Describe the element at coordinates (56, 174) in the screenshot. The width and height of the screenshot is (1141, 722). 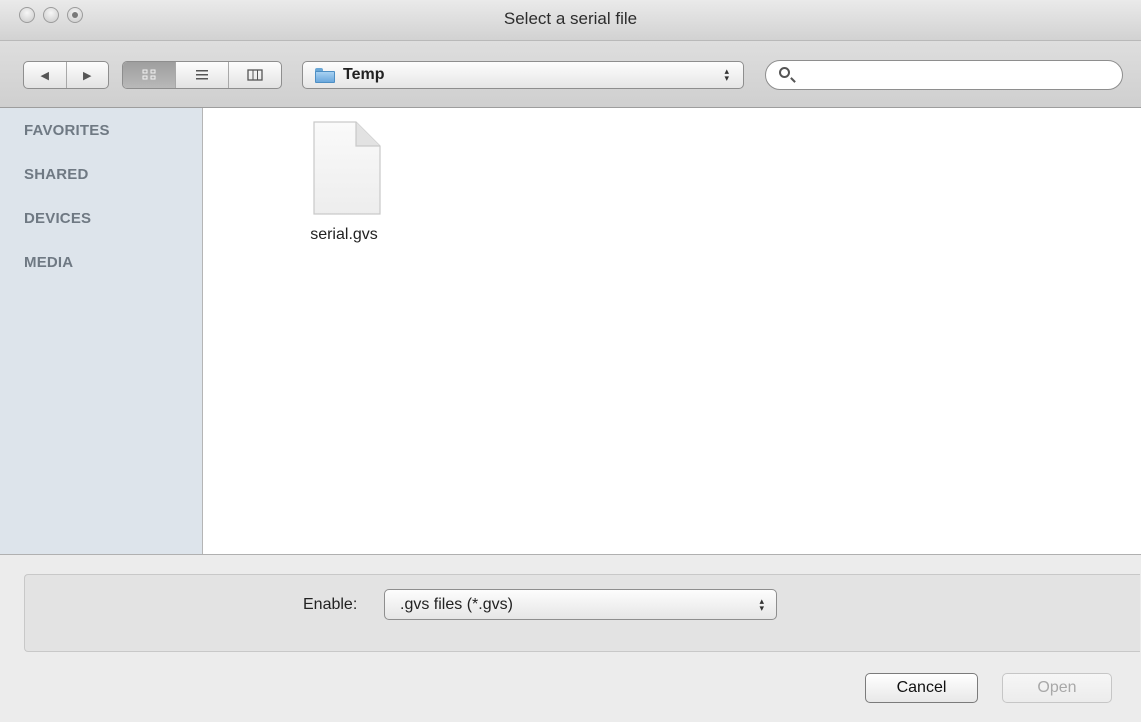
I see `sidebar-item-shared: SHARED` at that location.